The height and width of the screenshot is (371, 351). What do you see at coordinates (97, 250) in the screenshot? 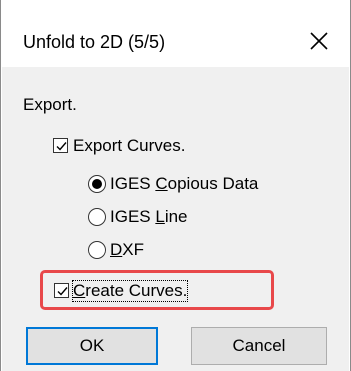
I see `radio-dxf` at bounding box center [97, 250].